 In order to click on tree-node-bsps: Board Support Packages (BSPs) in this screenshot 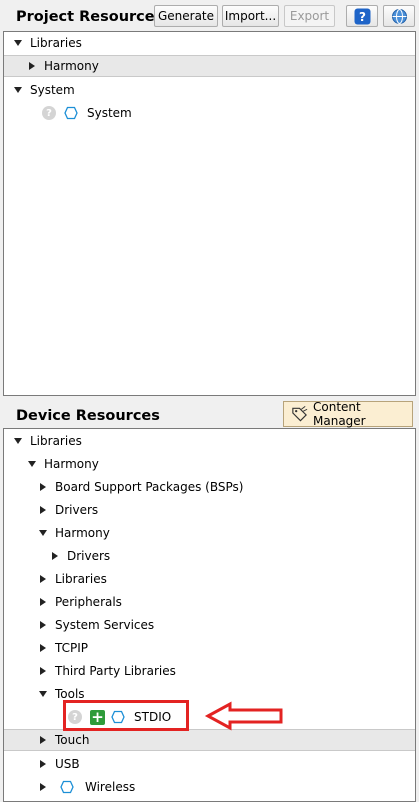, I will do `click(209, 487)`.